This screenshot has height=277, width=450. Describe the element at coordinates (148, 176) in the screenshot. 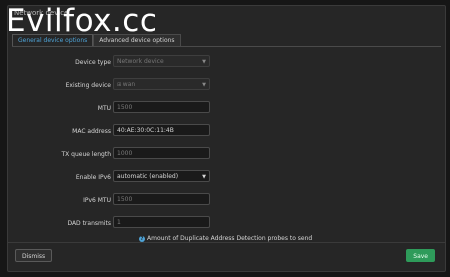

I see `enable-ipv6-value: automatic (enabled)` at that location.